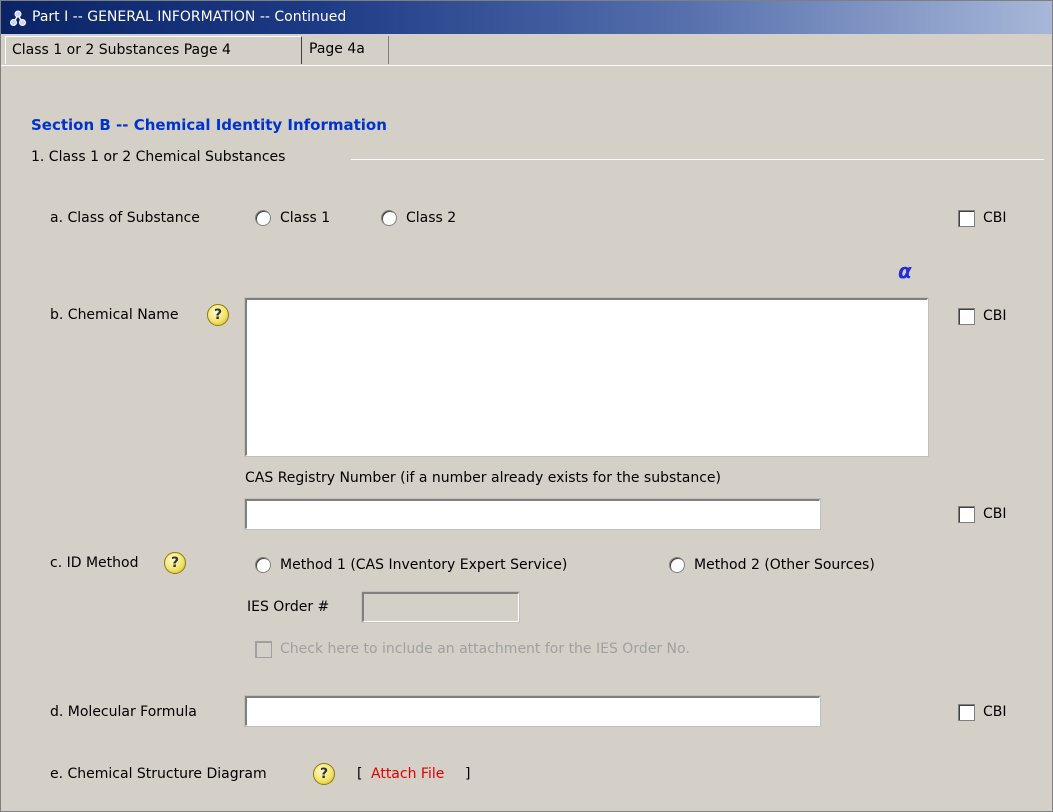 This screenshot has width=1053, height=812. Describe the element at coordinates (158, 774) in the screenshot. I see `structure-diagram-label: e. Chemical Structure Diagram` at that location.